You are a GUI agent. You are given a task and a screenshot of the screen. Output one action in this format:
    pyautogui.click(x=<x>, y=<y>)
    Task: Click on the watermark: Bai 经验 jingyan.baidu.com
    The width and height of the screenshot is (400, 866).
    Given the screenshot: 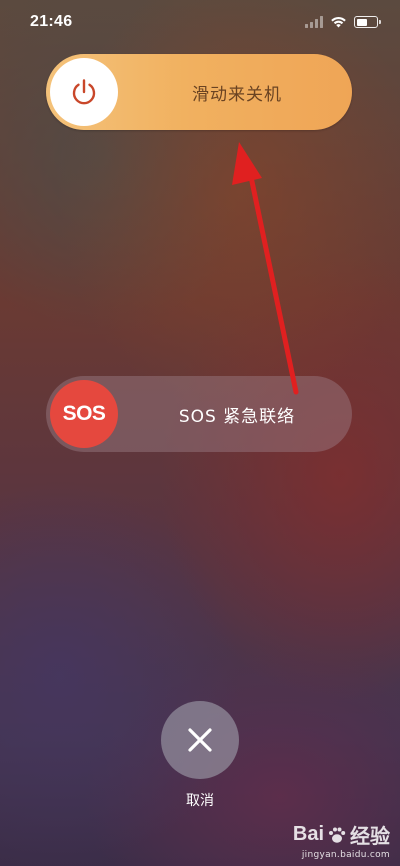 What is the action you would take?
    pyautogui.click(x=341, y=840)
    